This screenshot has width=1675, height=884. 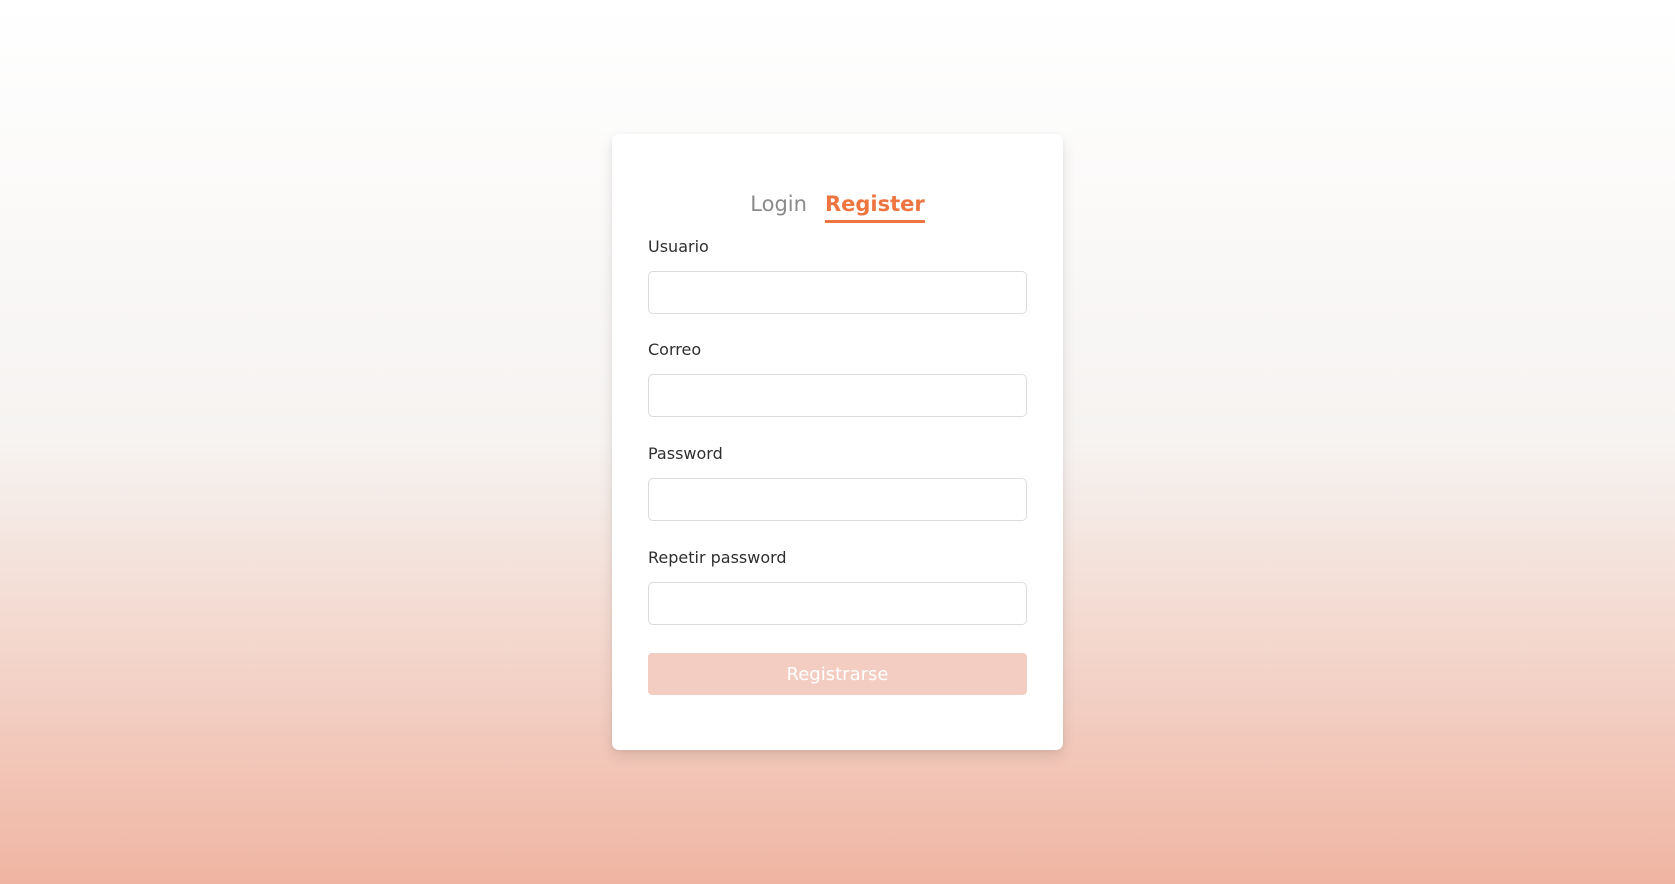 What do you see at coordinates (837, 292) in the screenshot?
I see `username-input` at bounding box center [837, 292].